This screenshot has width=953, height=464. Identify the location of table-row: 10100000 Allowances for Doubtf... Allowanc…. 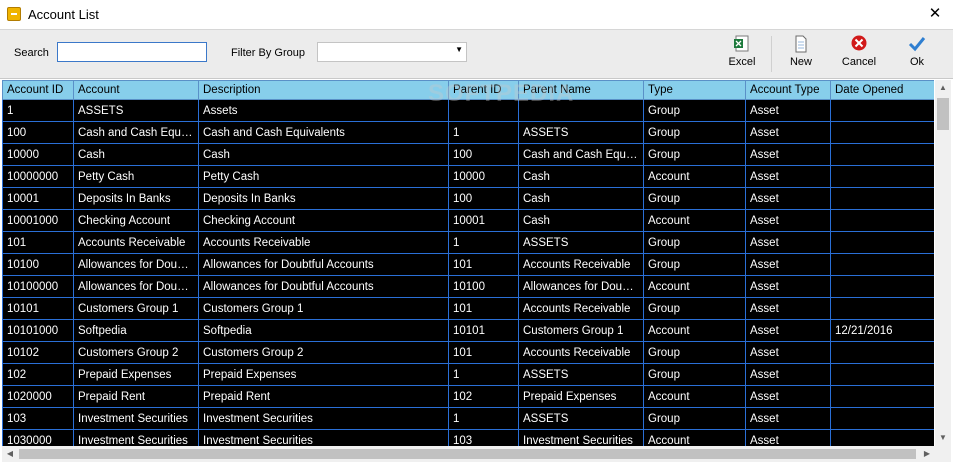
(468, 286).